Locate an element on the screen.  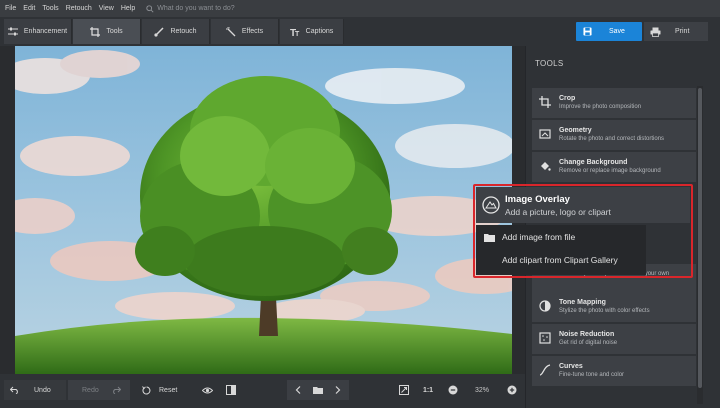
tool-crop: Crop Improve the photo composition is located at coordinates (614, 103).